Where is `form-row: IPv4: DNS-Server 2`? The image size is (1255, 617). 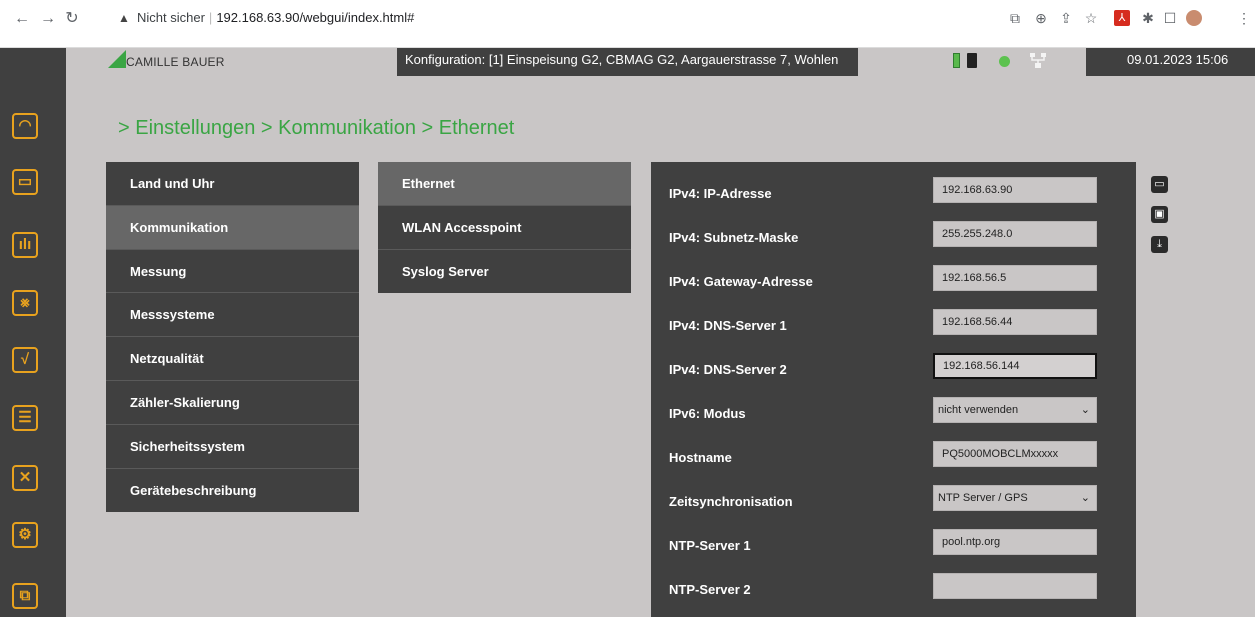
form-row: IPv4: DNS-Server 2 is located at coordinates (893, 370).